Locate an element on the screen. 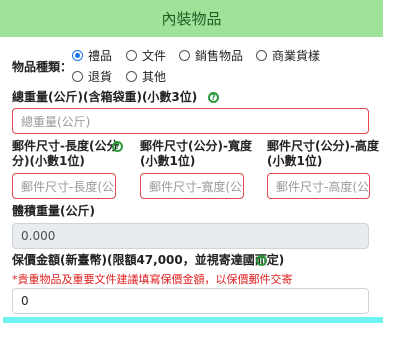 The height and width of the screenshot is (356, 397). length-input: 郵件尺寸-長度(公 is located at coordinates (64, 186).